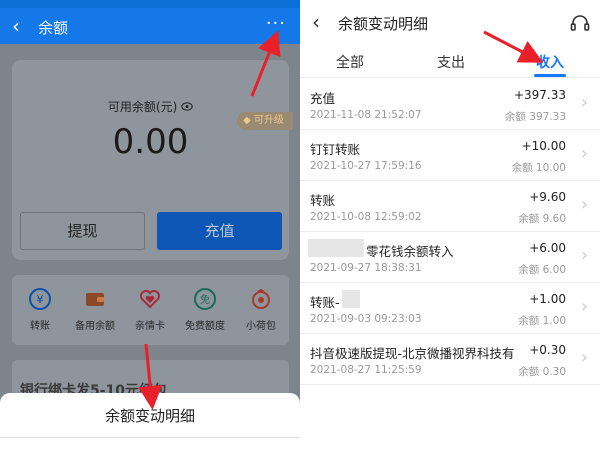  What do you see at coordinates (450, 308) in the screenshot?
I see `transaction-row: 转账- 2021-09-03 09:23:03 +1.00 余额 1.00 ›` at bounding box center [450, 308].